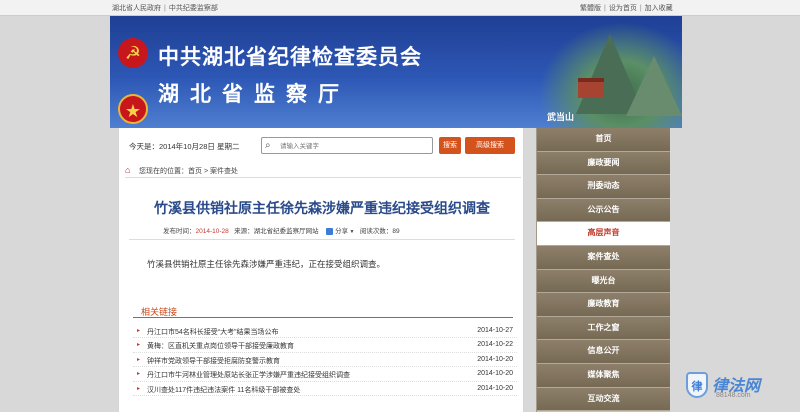 This screenshot has width=800, height=412. What do you see at coordinates (603, 187) in the screenshot?
I see `sidebar-item-dynamics: 刑委动态` at bounding box center [603, 187].